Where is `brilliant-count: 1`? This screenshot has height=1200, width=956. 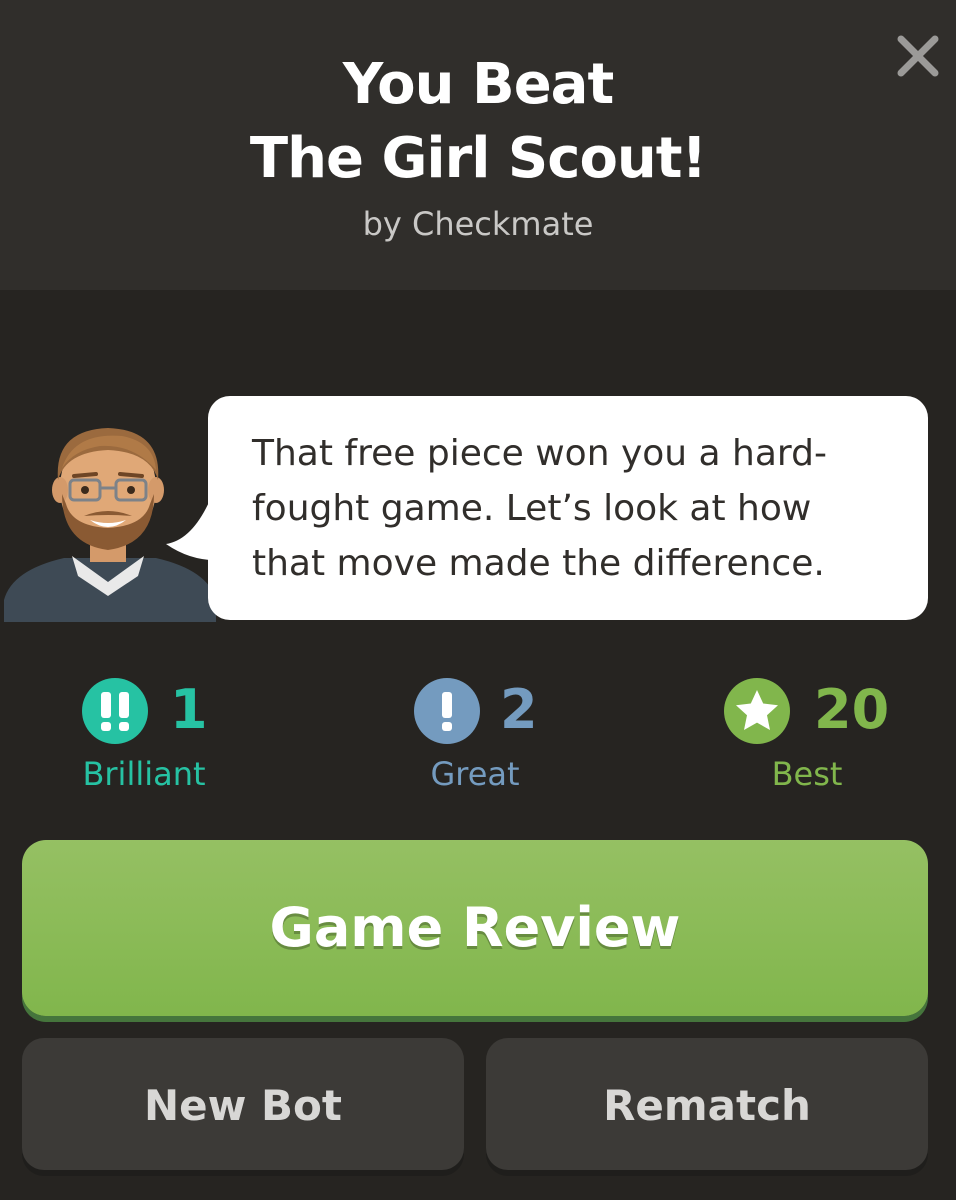
brilliant-count: 1 is located at coordinates (189, 709).